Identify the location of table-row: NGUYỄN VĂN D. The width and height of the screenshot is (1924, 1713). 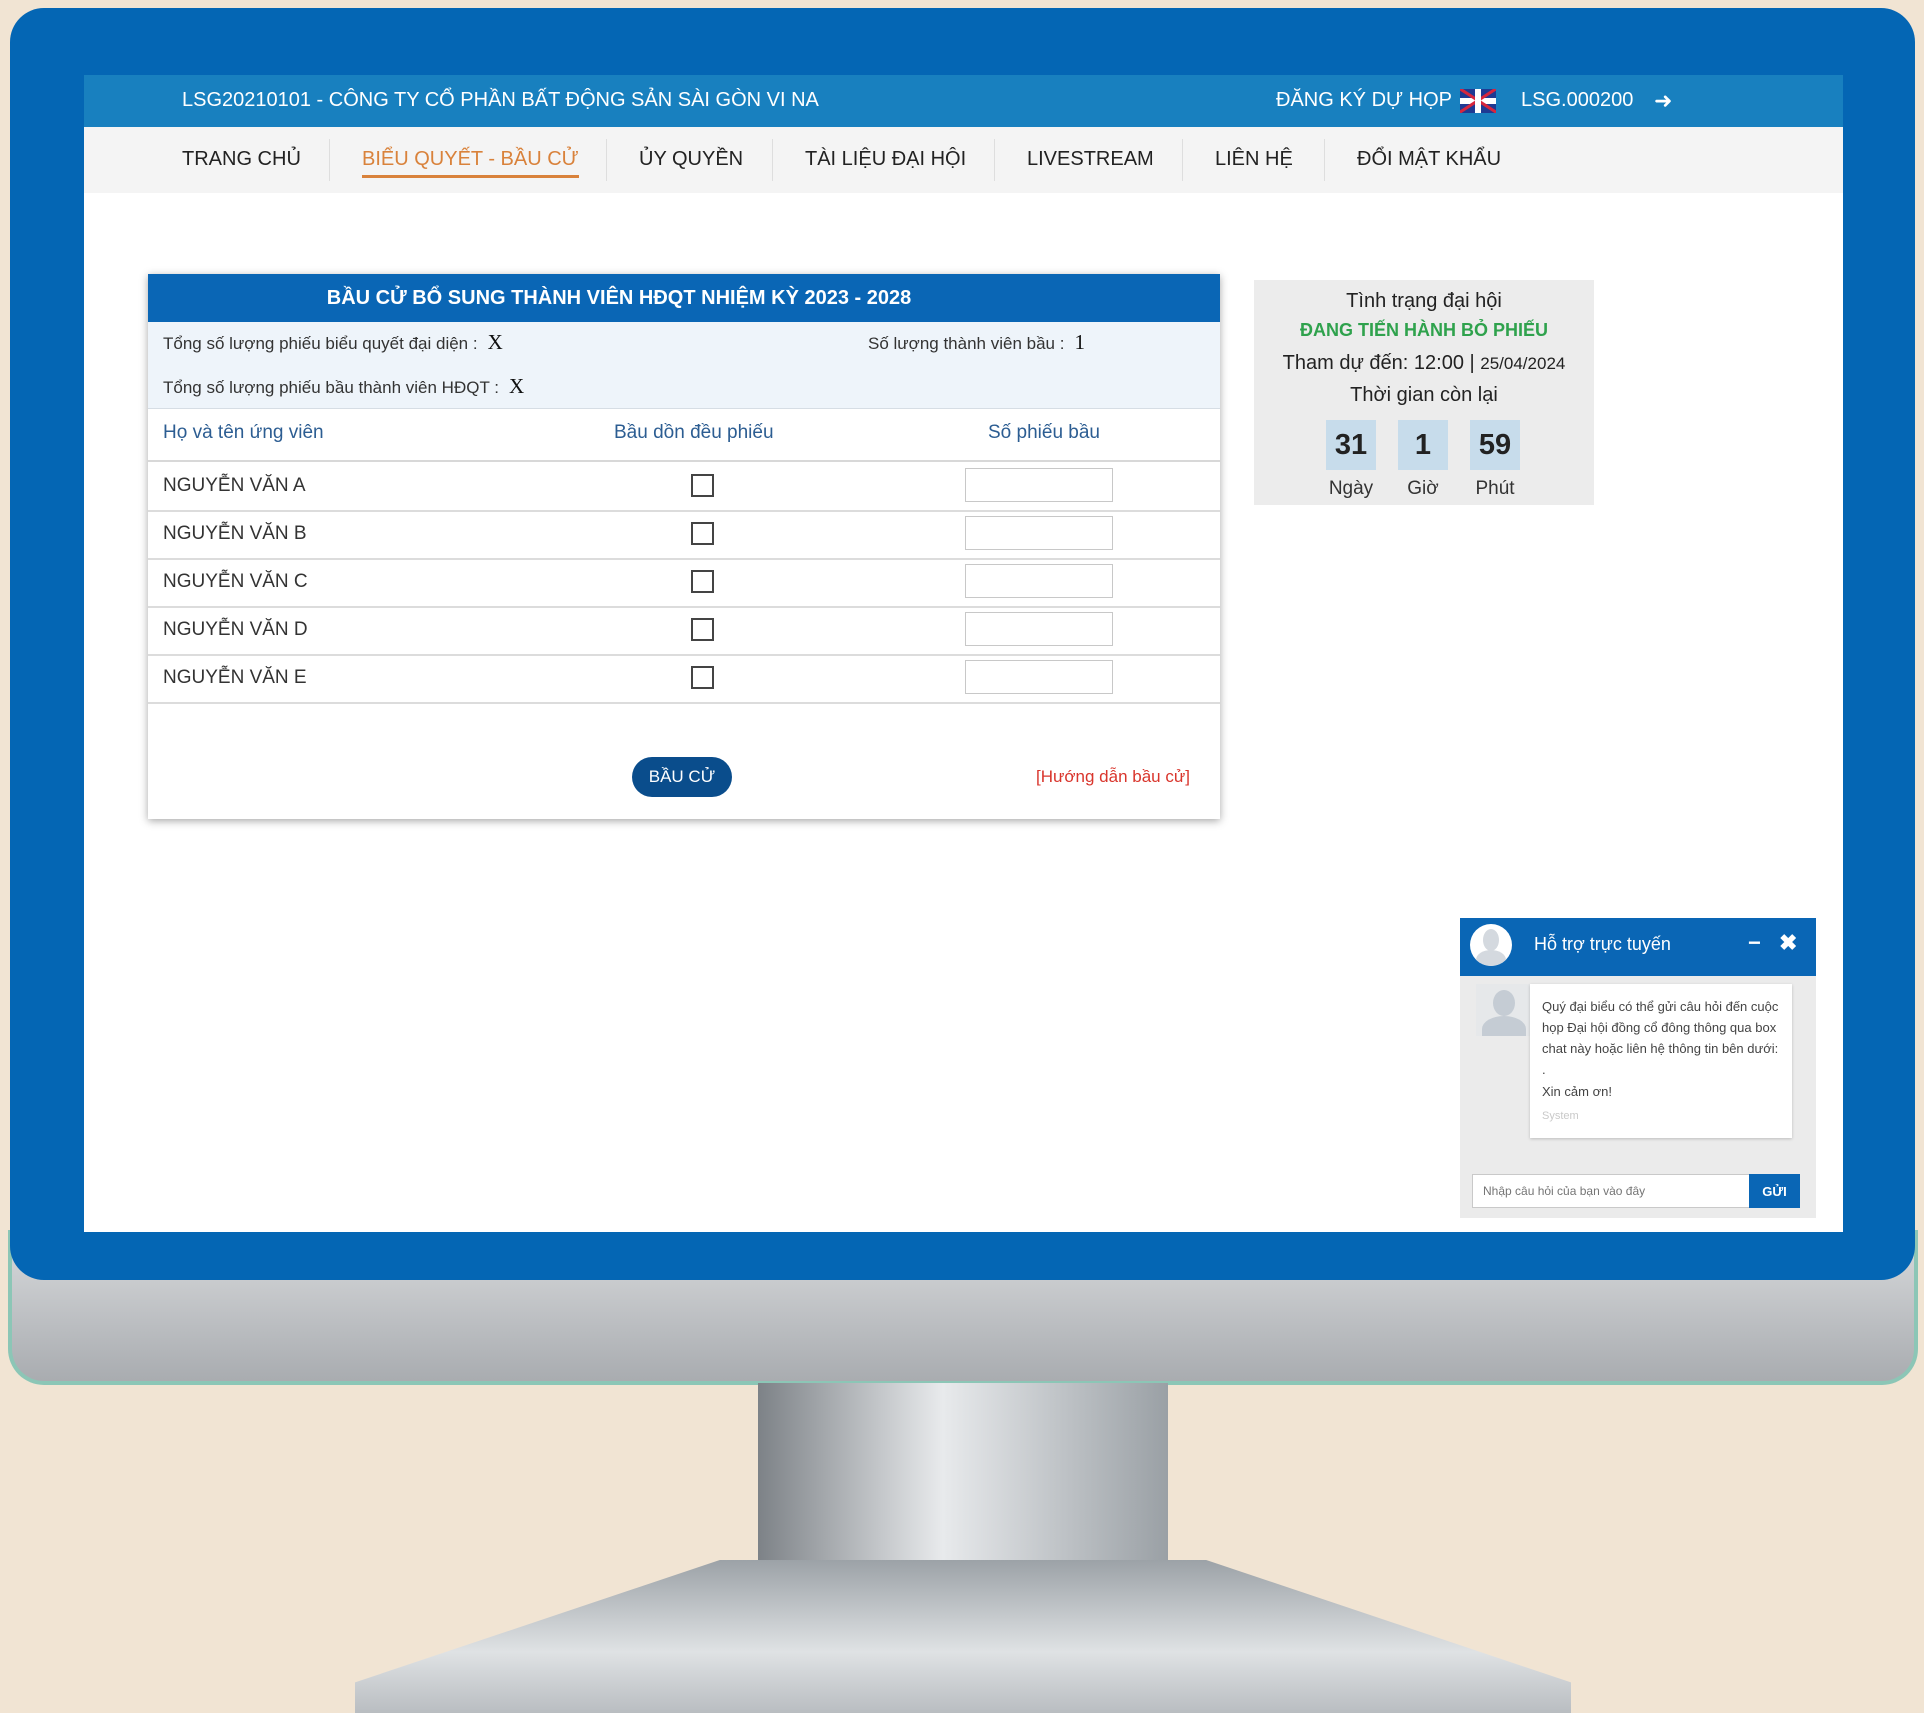
(684, 631).